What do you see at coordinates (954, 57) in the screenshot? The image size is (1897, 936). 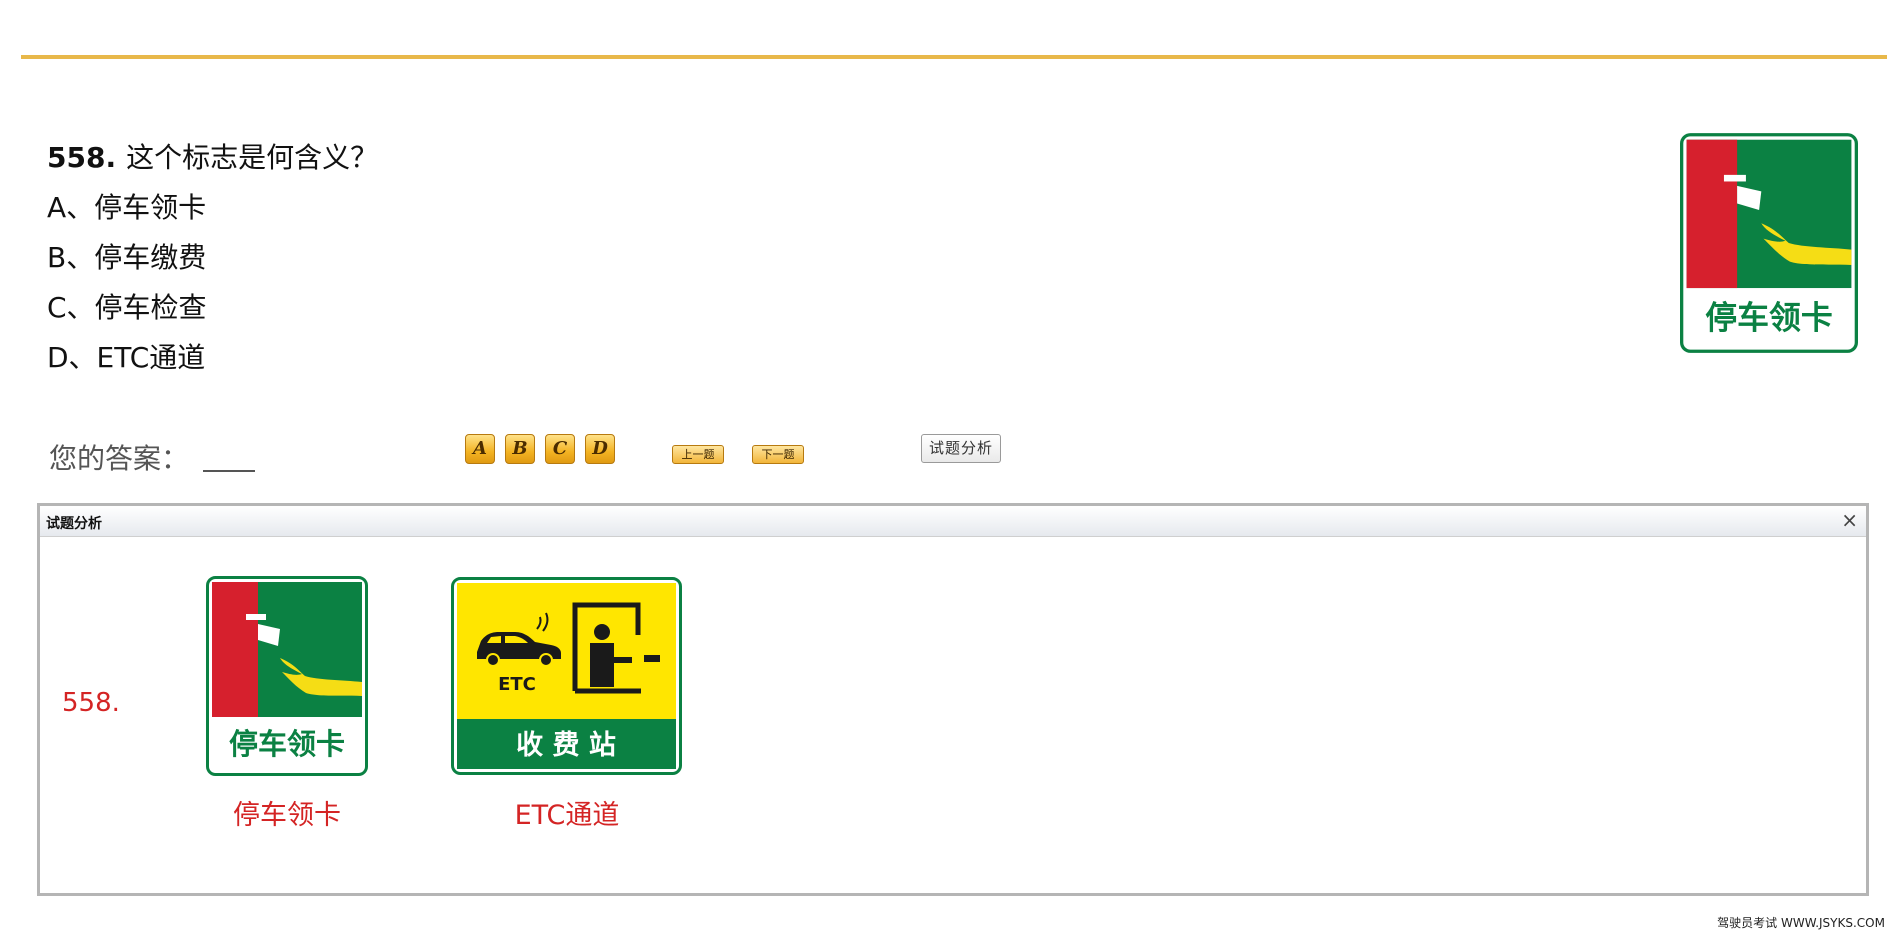 I see `top-divider` at bounding box center [954, 57].